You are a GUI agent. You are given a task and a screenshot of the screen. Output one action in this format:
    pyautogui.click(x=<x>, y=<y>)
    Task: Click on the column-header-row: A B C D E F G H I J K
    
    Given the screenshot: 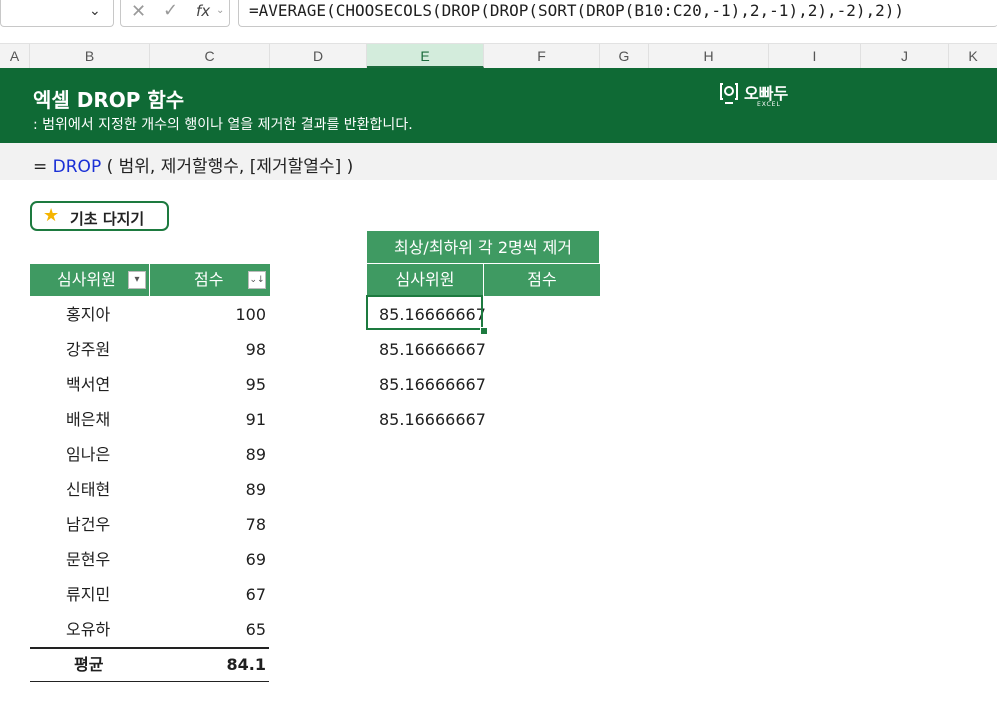 What is the action you would take?
    pyautogui.click(x=498, y=56)
    